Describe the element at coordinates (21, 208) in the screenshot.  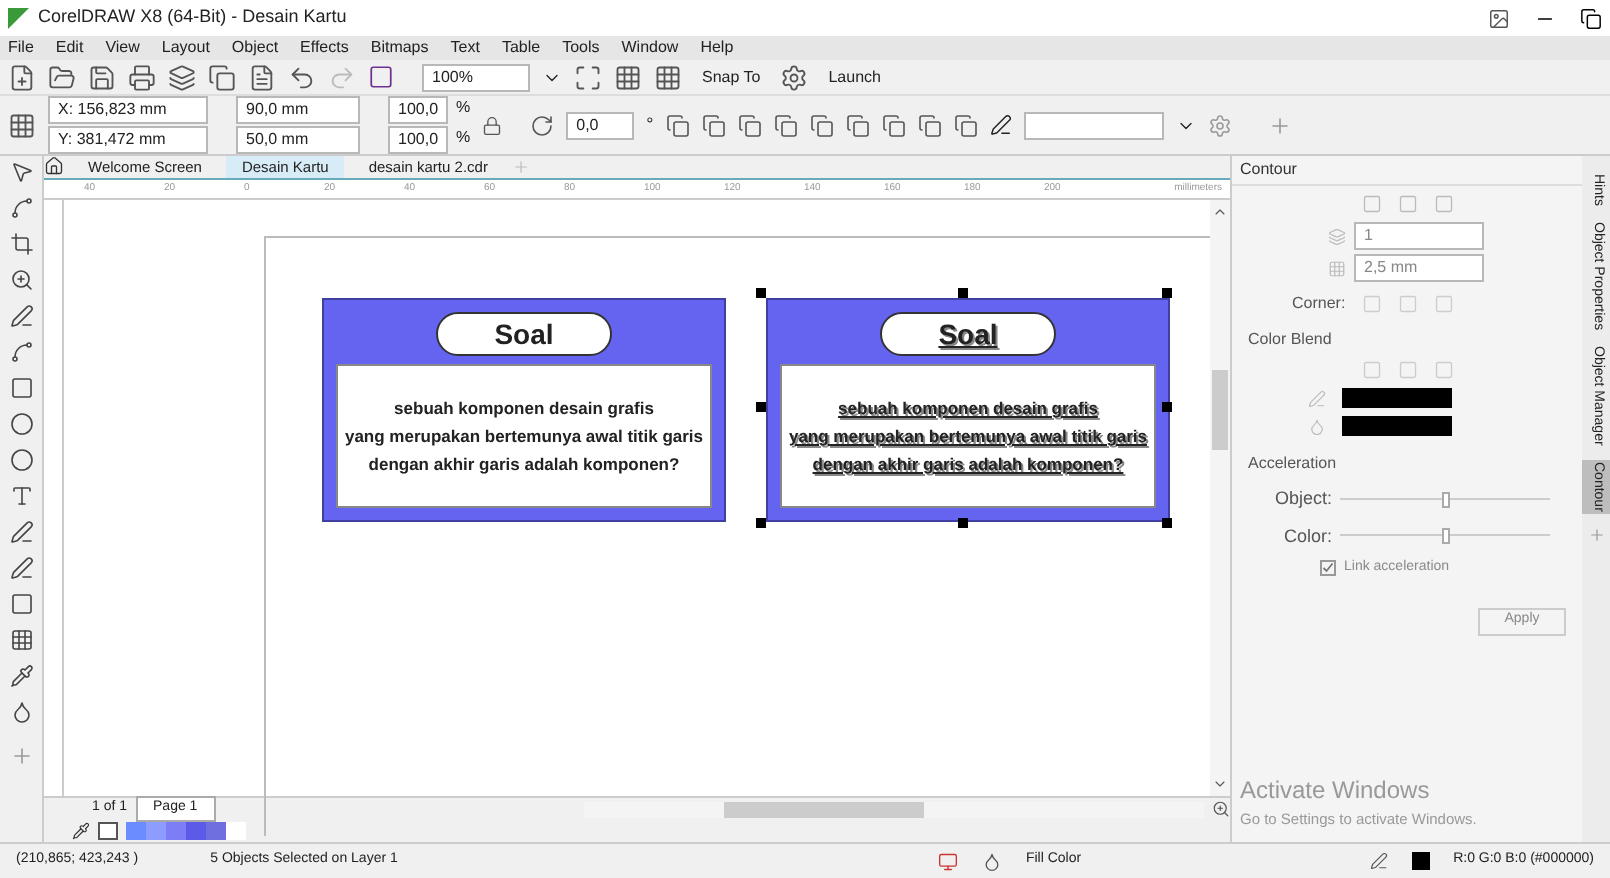
I see `shape-tool` at that location.